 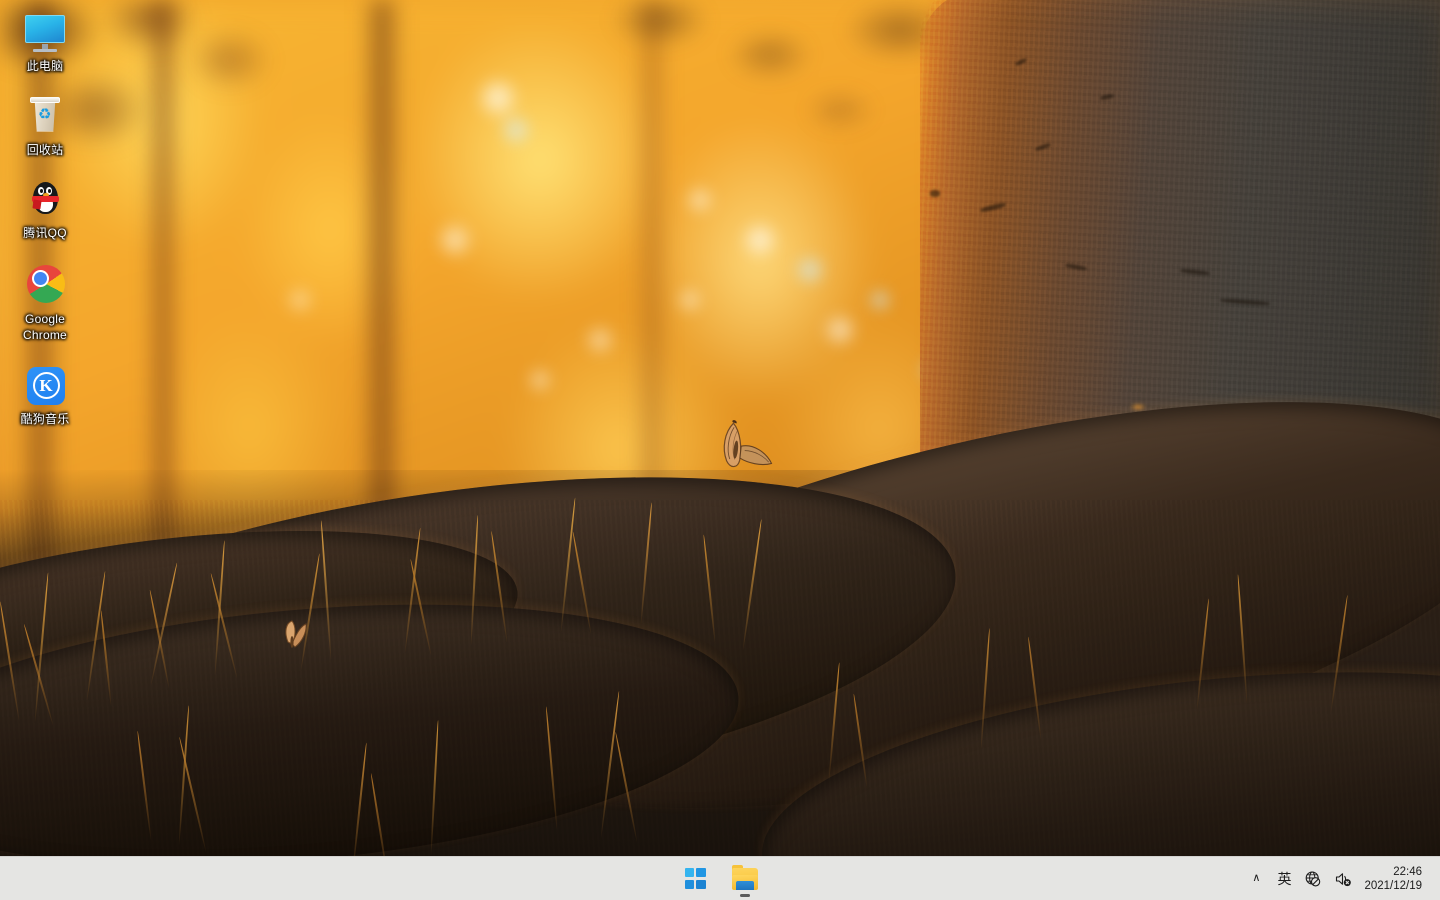 I want to click on windows-logo-icon, so click(x=695, y=878).